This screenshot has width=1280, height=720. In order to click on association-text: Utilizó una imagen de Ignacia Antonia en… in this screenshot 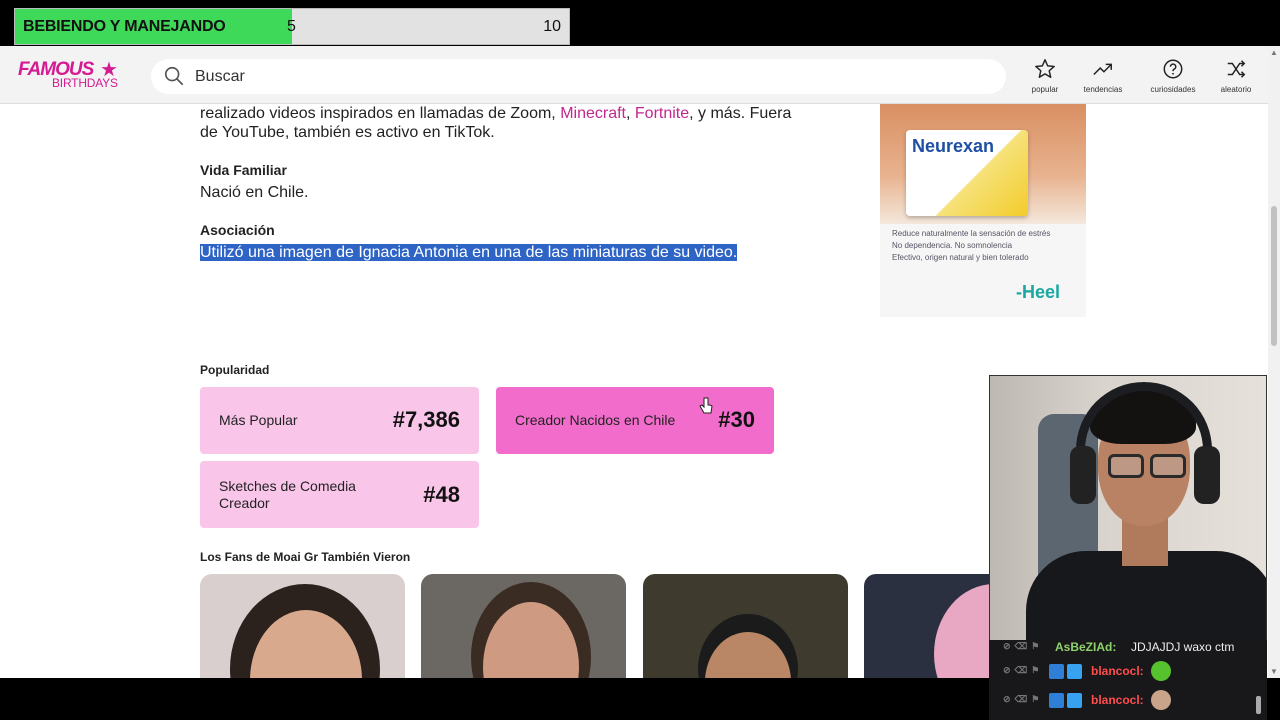, I will do `click(469, 252)`.